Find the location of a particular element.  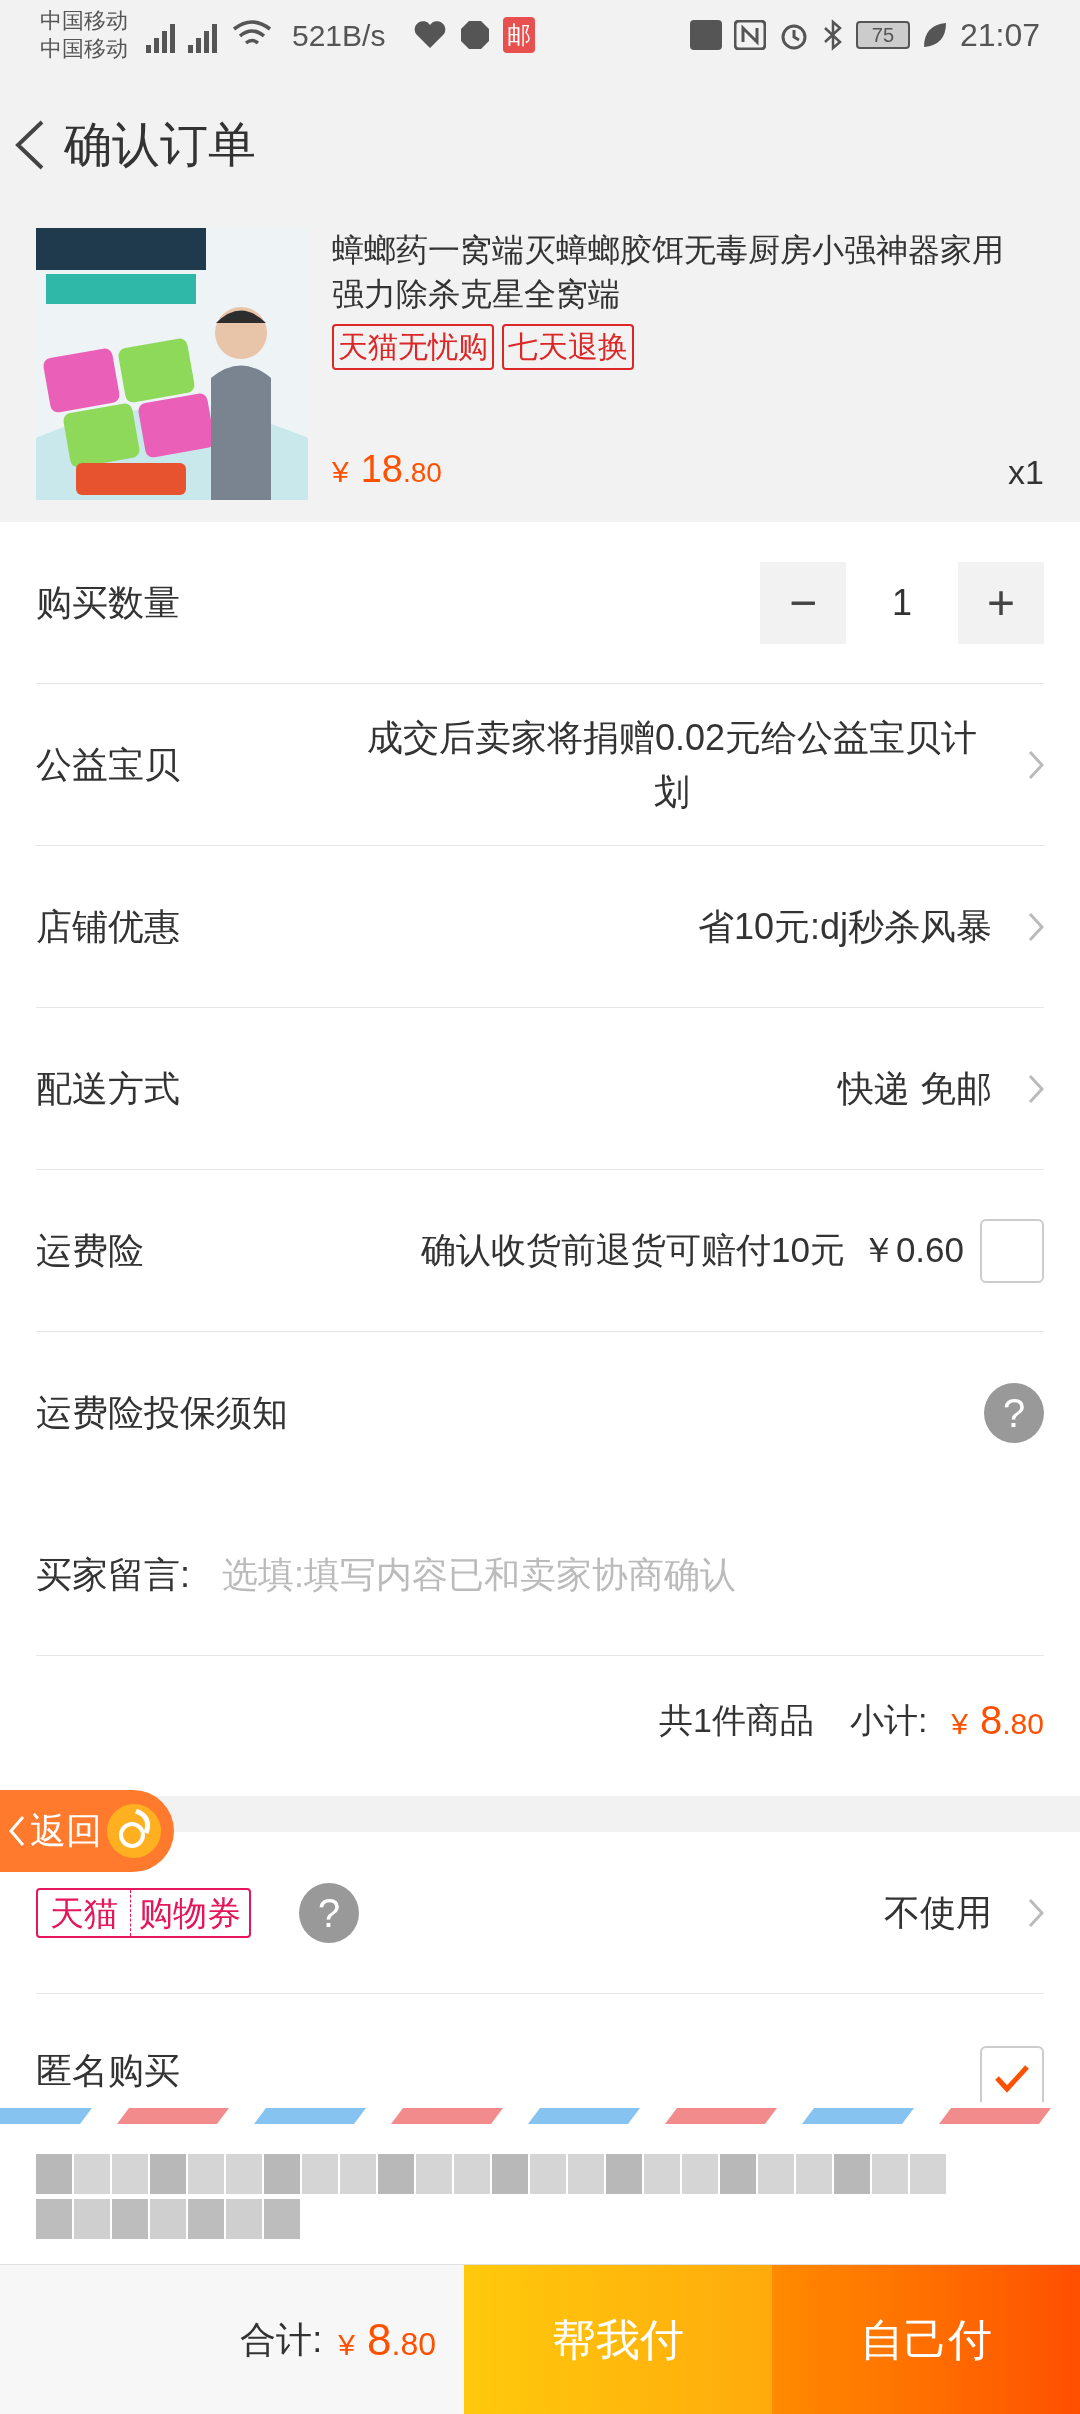

service-tag: 七天退换 is located at coordinates (568, 347).